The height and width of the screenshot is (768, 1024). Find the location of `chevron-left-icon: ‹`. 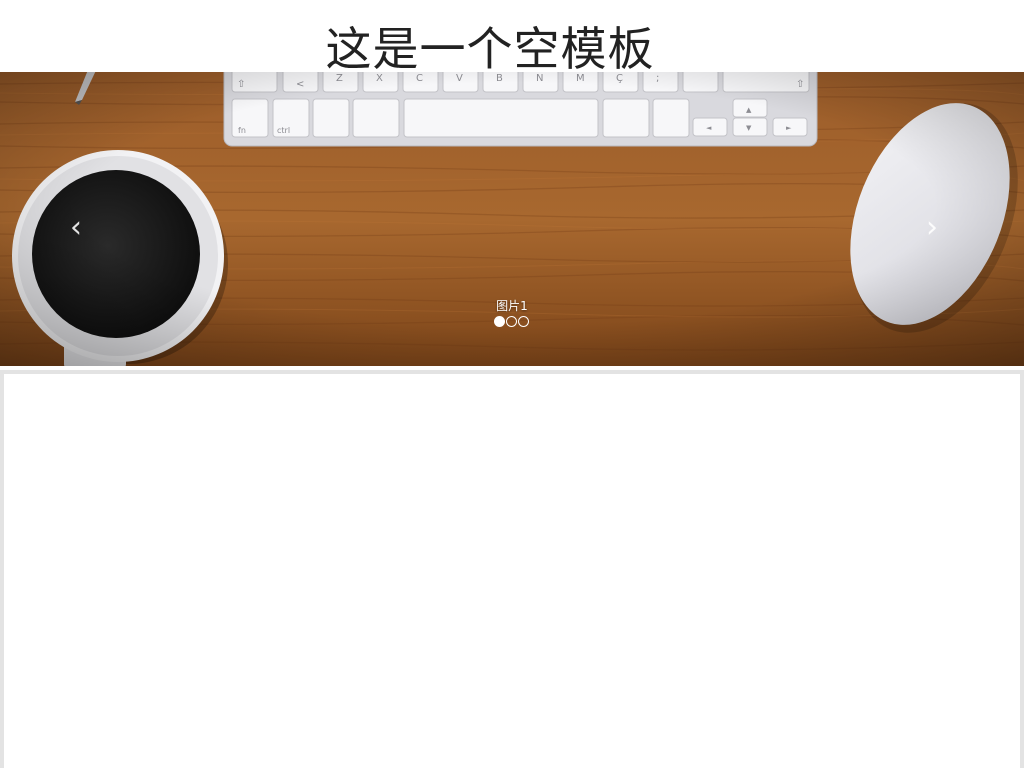

chevron-left-icon: ‹ is located at coordinates (76, 228).